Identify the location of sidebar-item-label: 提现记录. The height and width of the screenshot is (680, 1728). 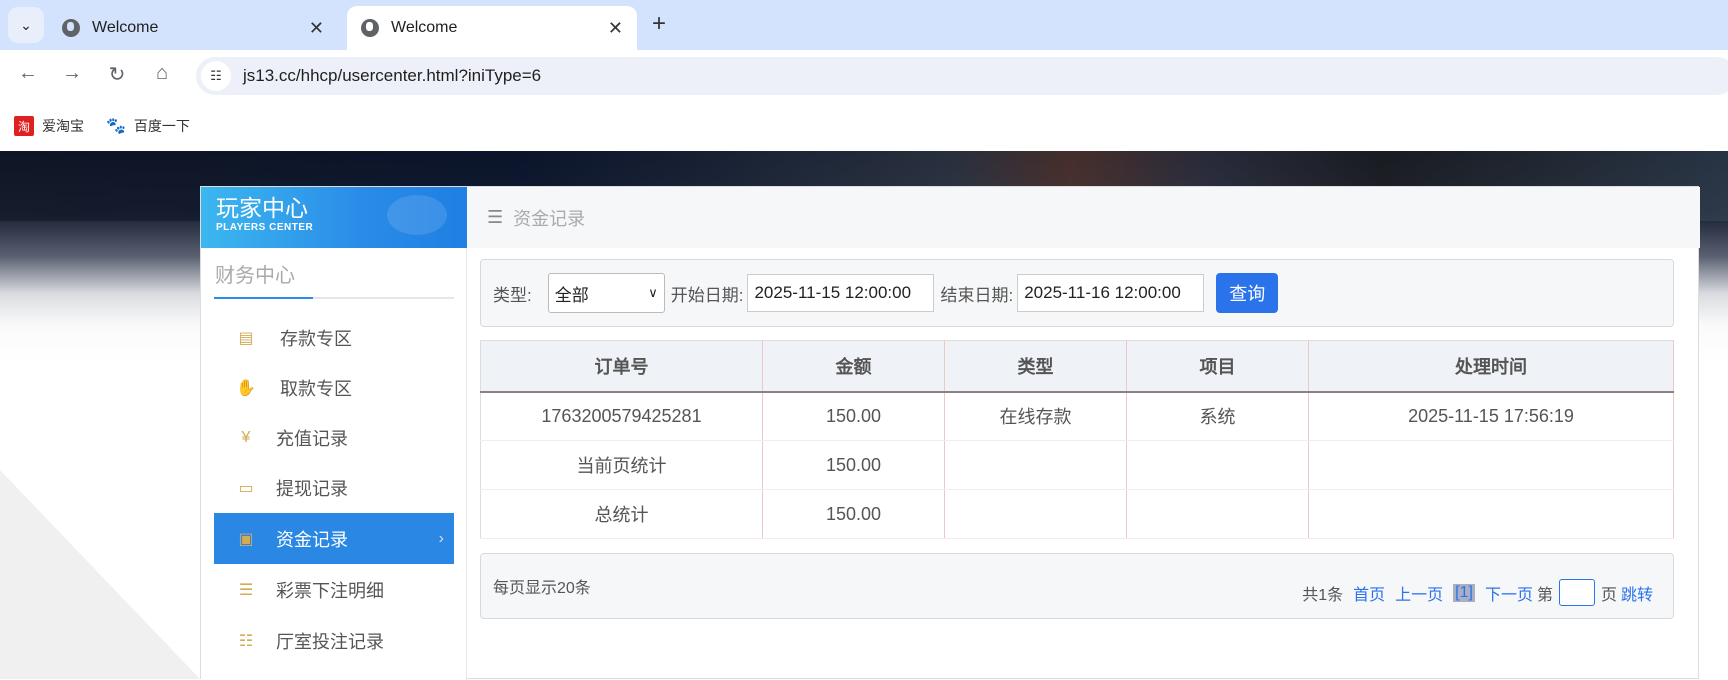
(312, 488).